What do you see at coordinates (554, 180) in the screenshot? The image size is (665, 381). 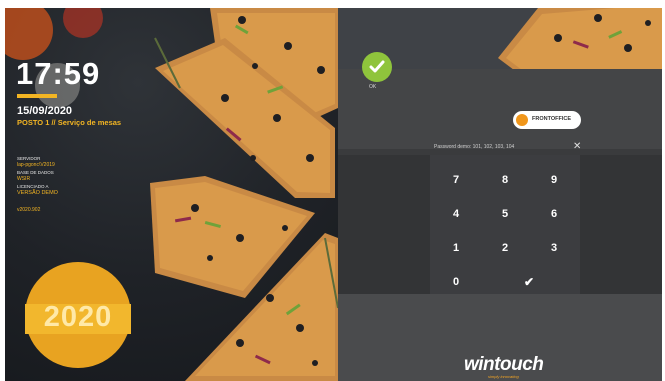 I see `key-9: 9` at bounding box center [554, 180].